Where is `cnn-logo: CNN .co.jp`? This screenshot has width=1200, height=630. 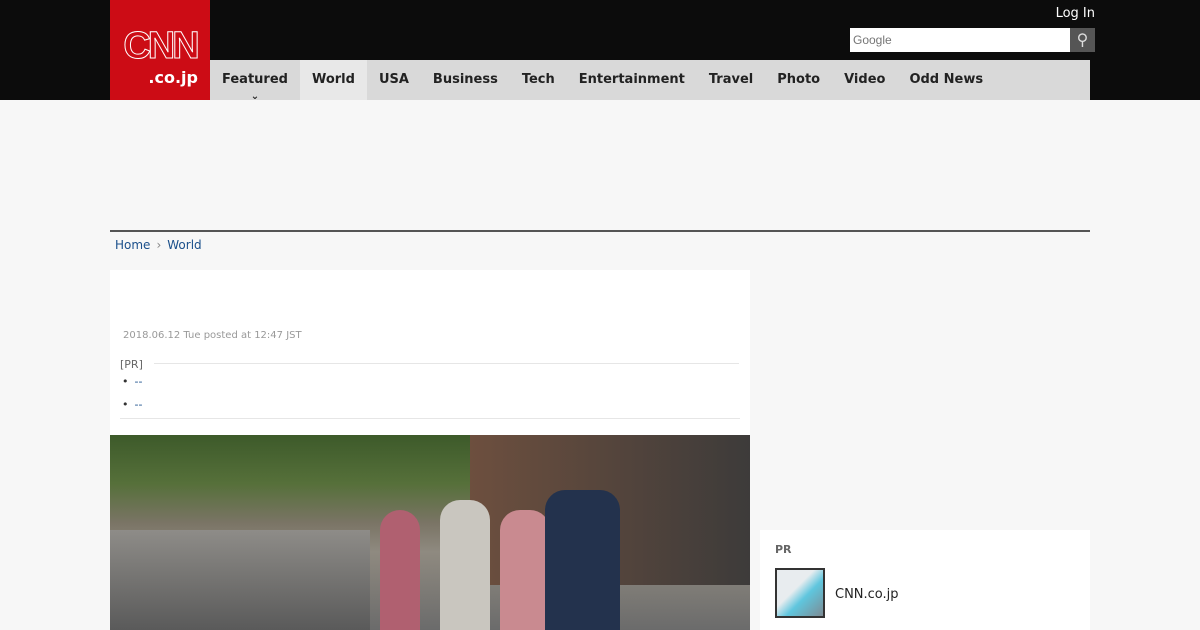
cnn-logo: CNN .co.jp is located at coordinates (160, 50).